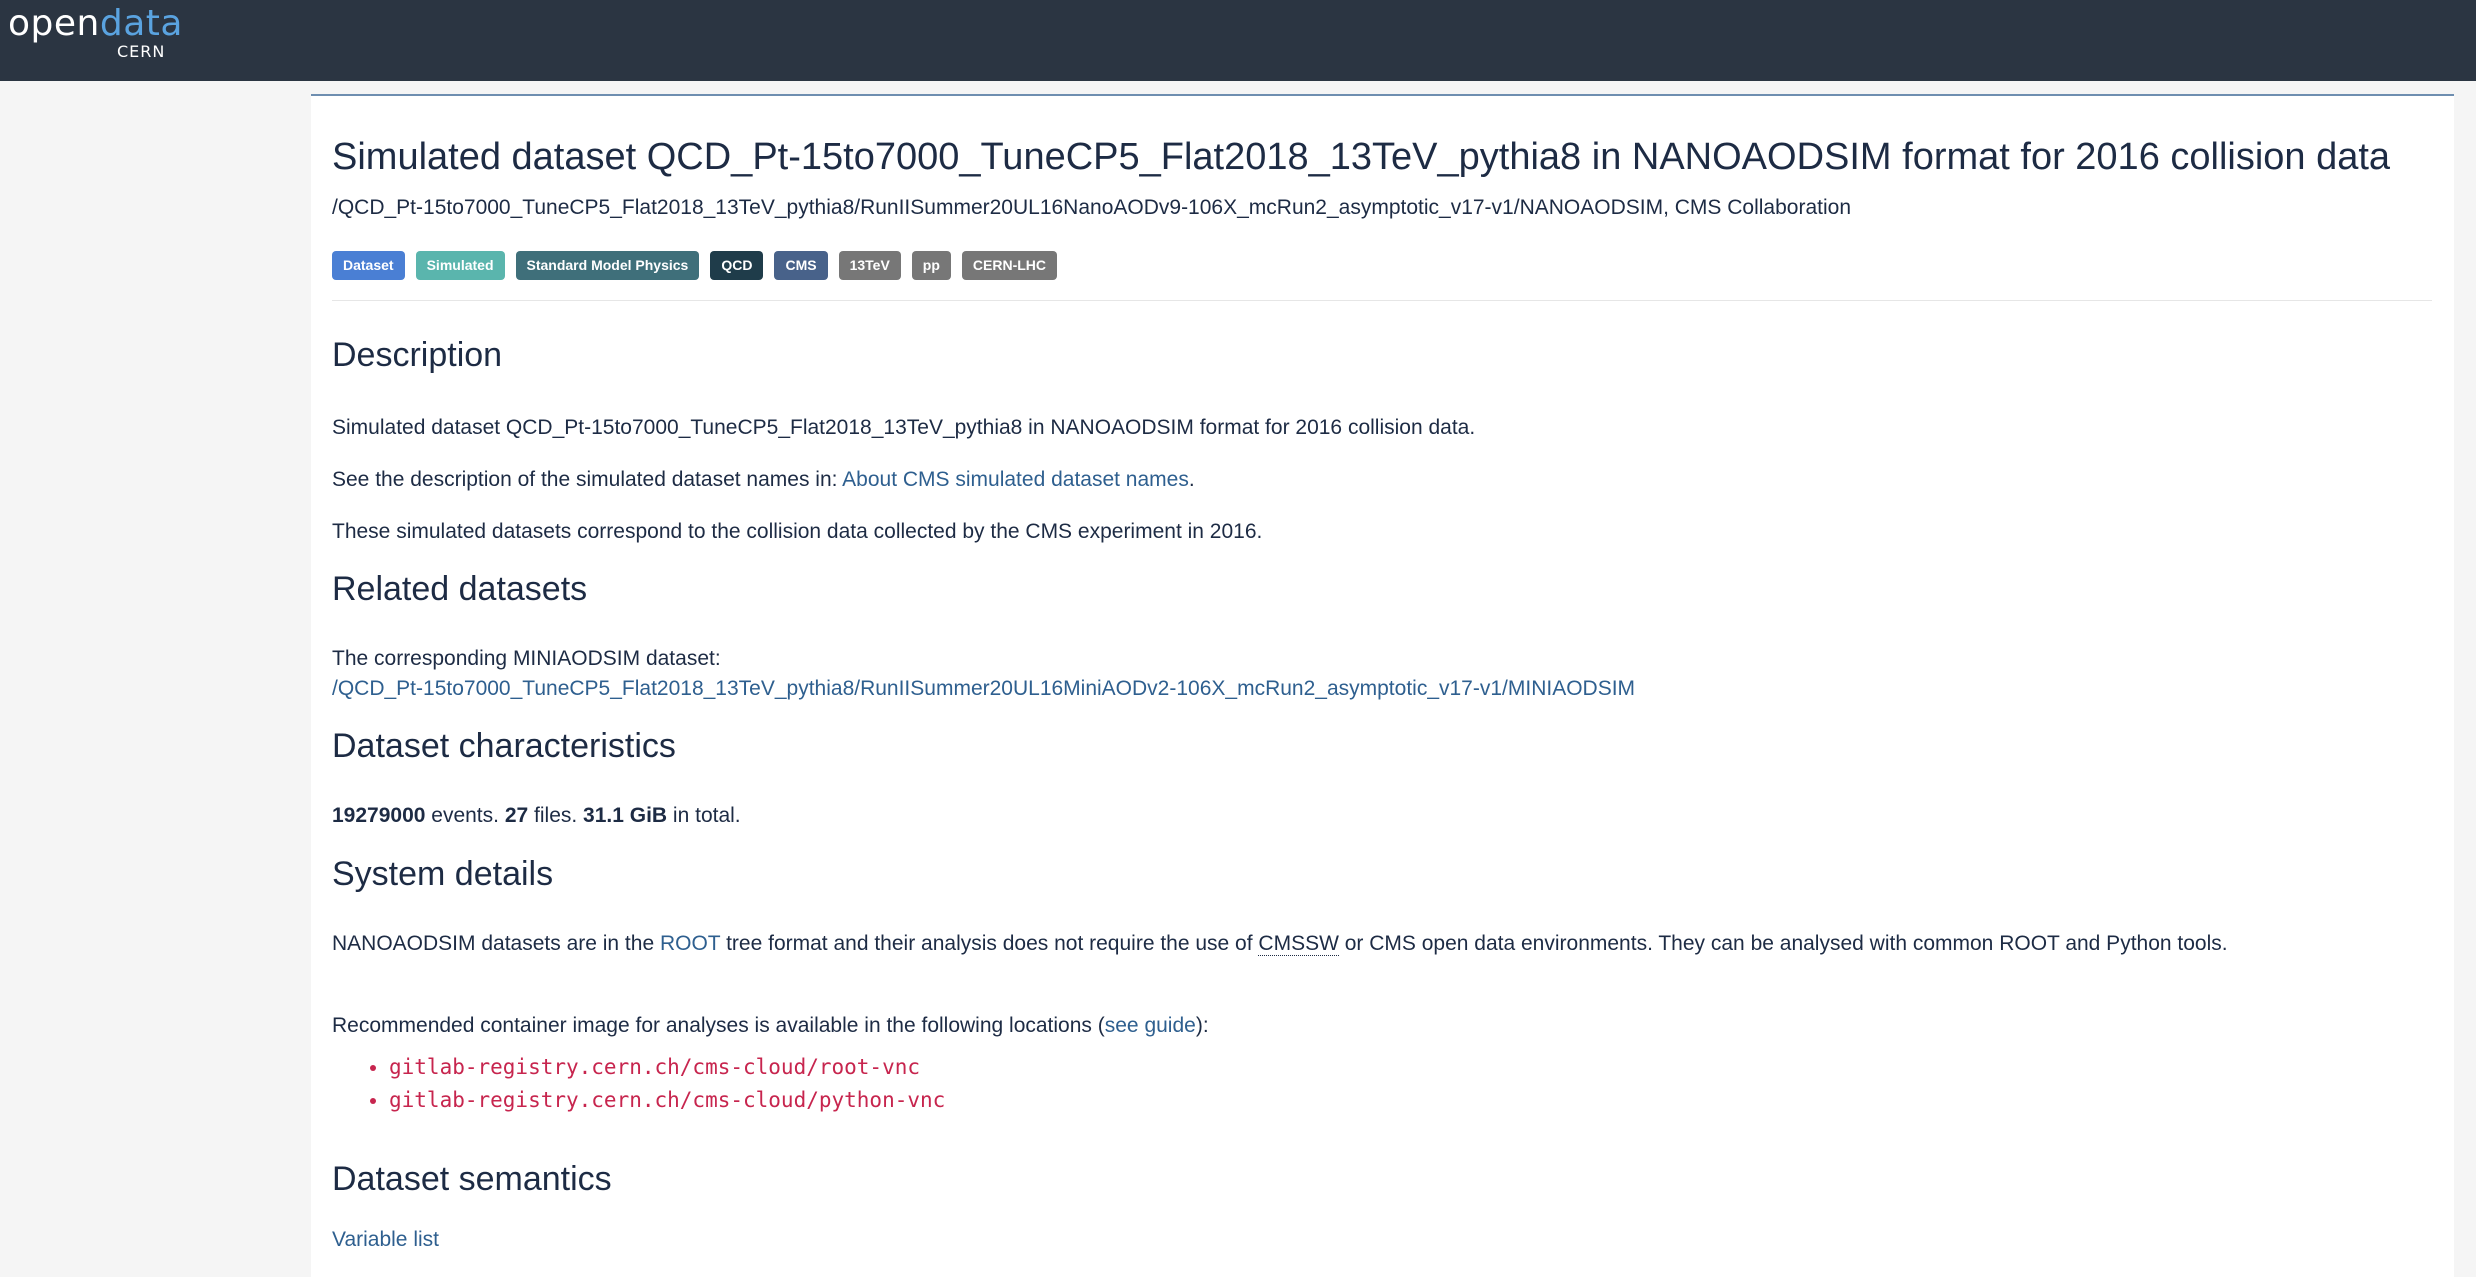 The image size is (2476, 1277). Describe the element at coordinates (1009, 265) in the screenshot. I see `badge-cern-lhc: CERN-LHC` at that location.